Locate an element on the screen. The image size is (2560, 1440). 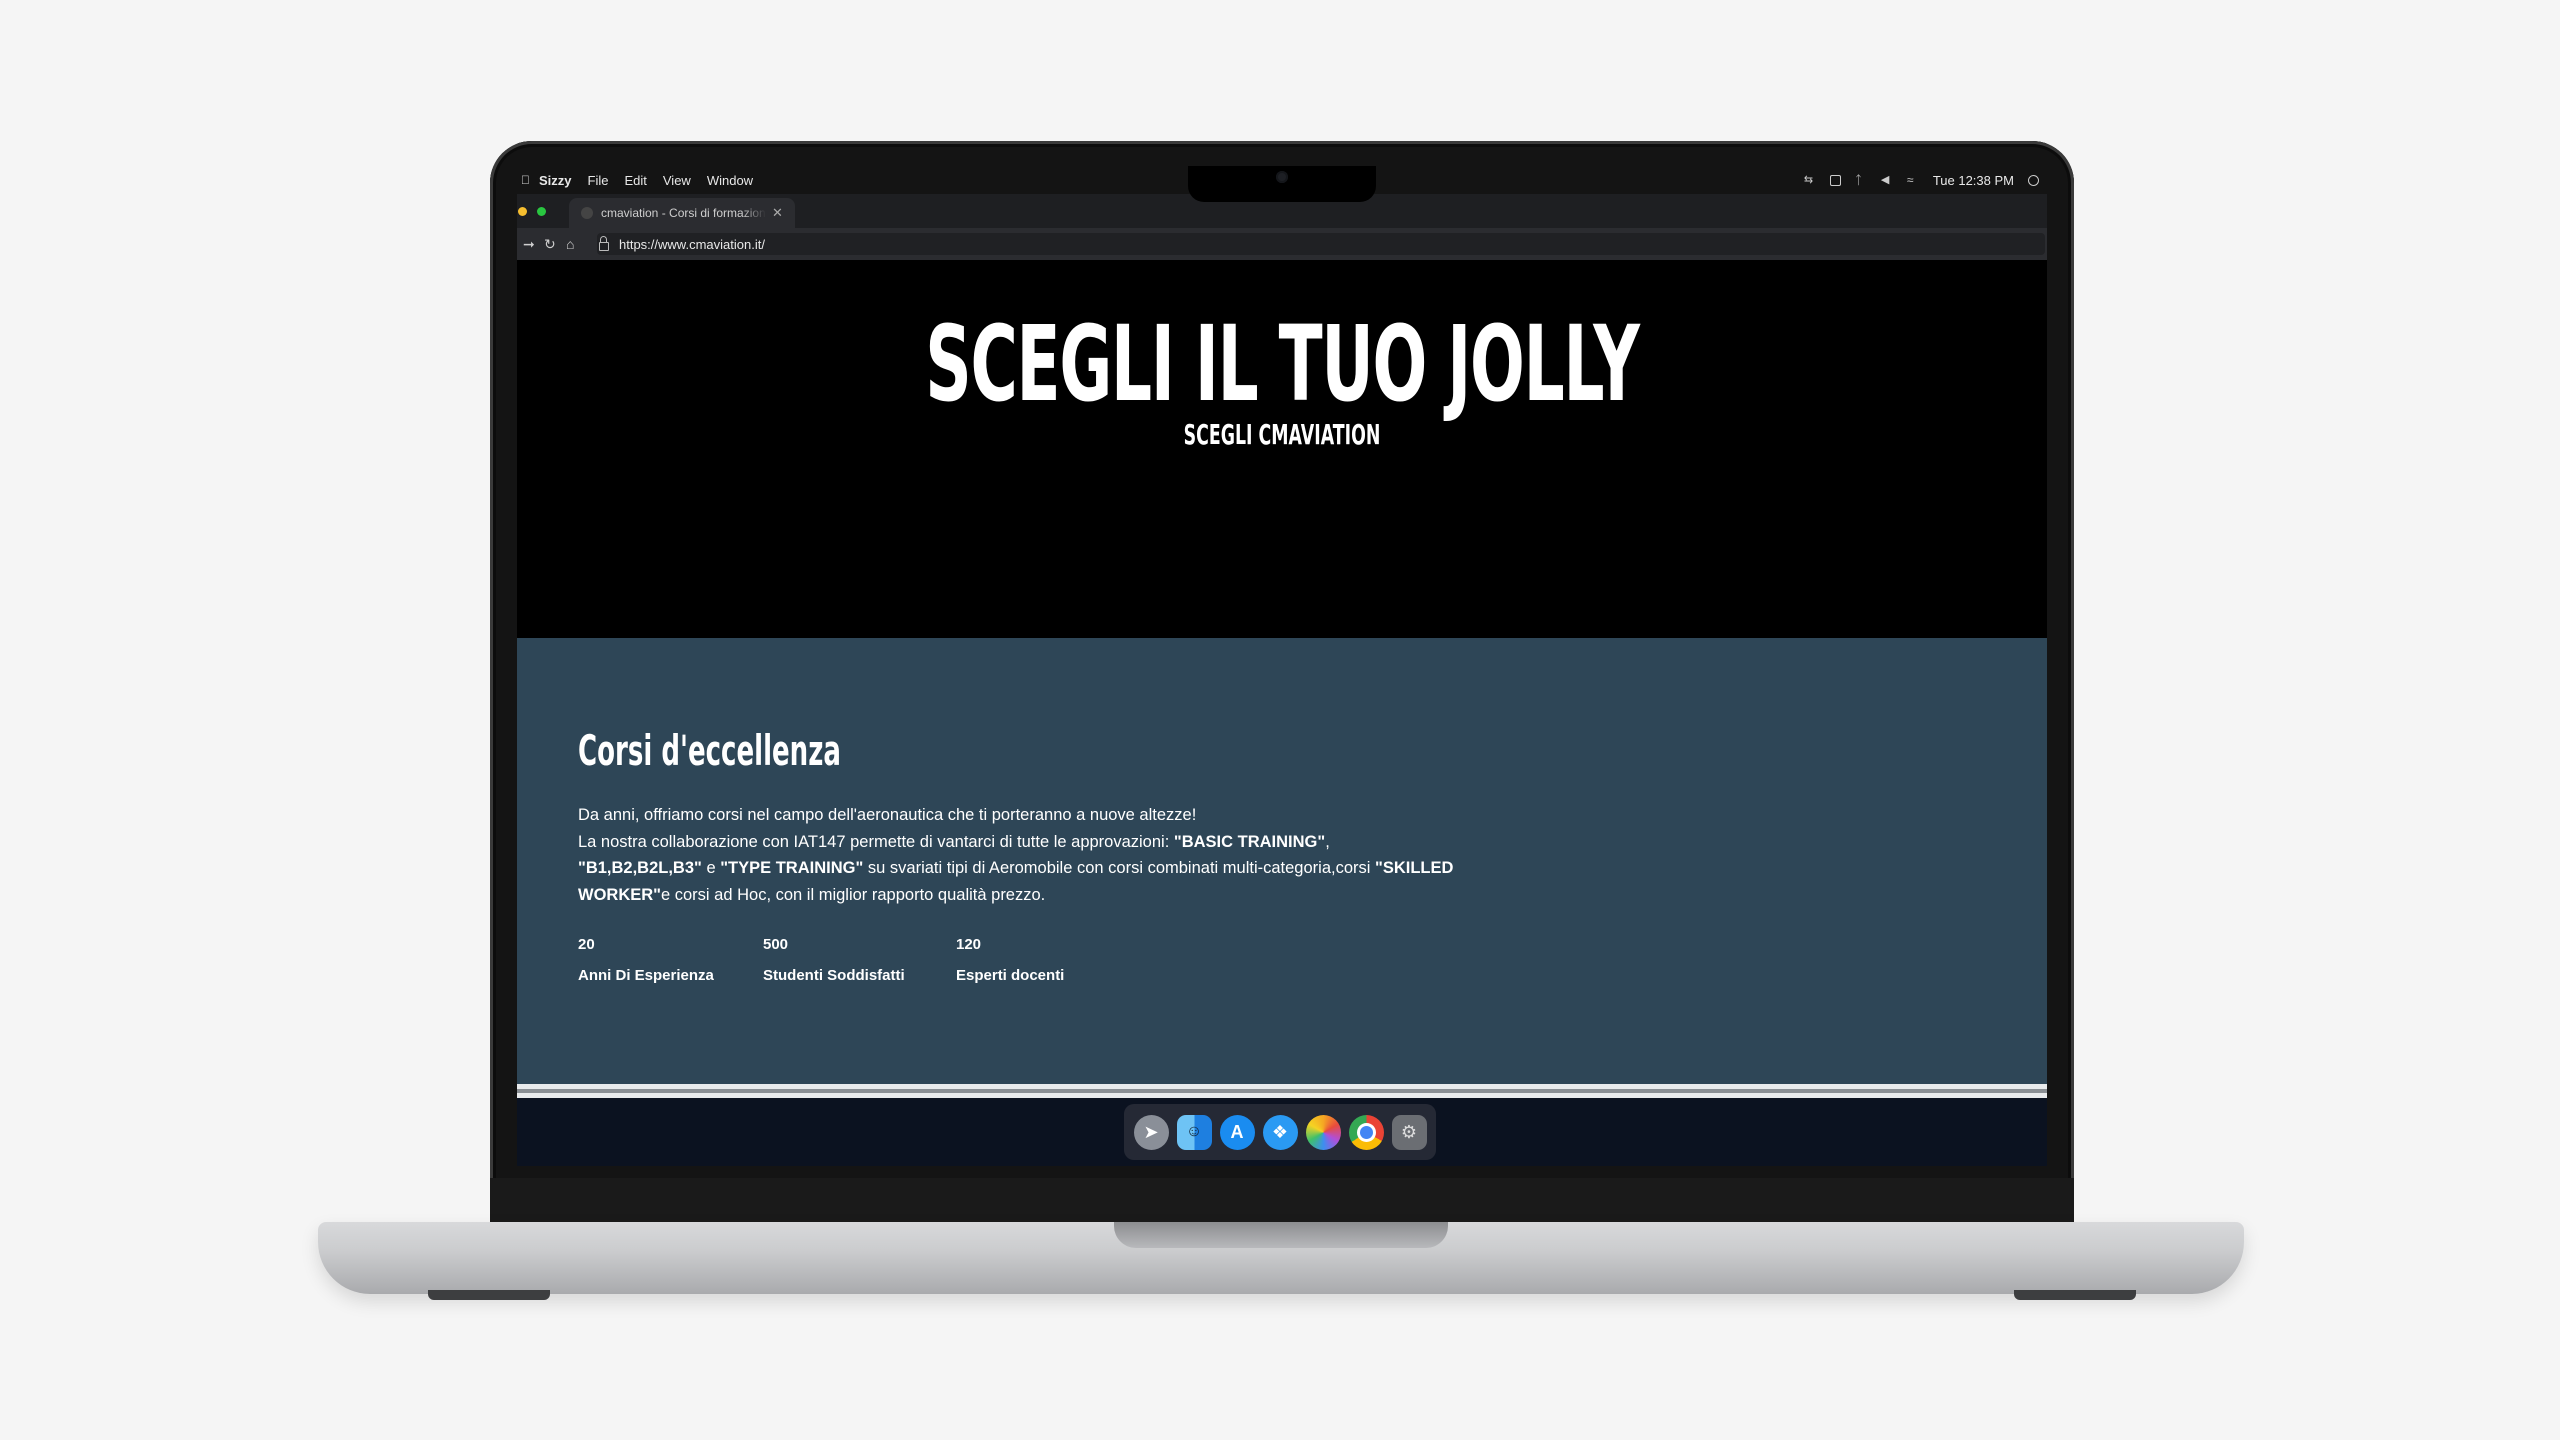
minimize-button is located at coordinates (522, 211).